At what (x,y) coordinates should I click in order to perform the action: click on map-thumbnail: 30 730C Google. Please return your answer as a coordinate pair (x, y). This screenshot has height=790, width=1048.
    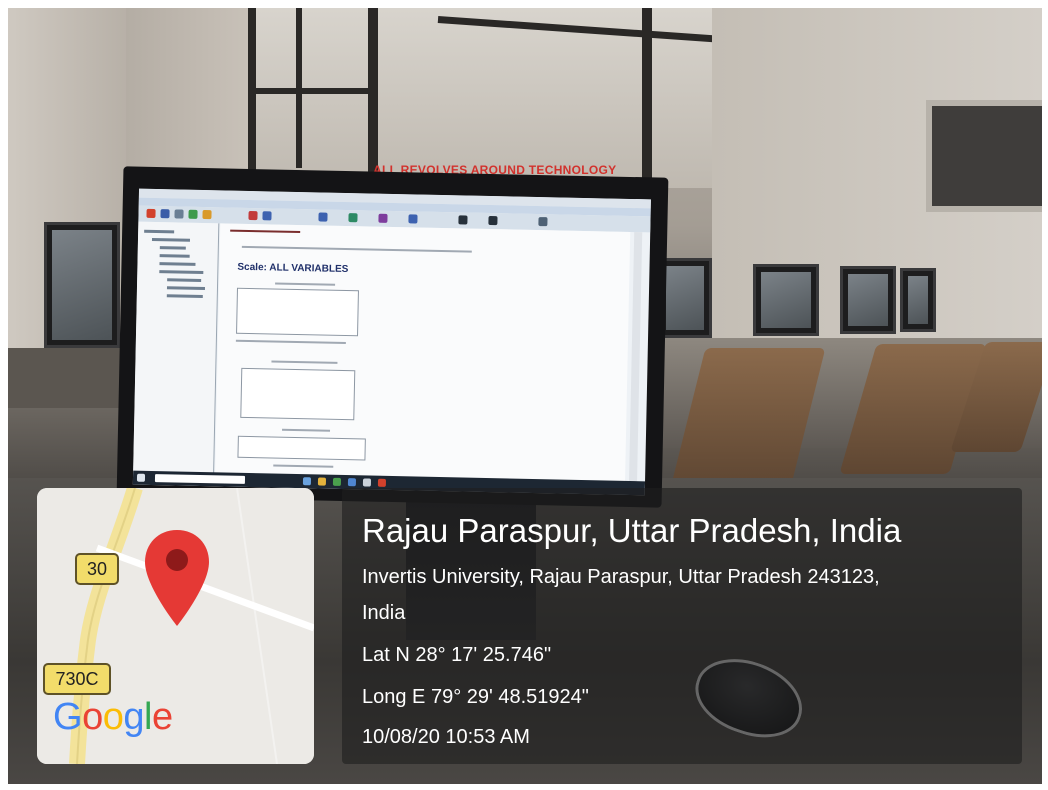
    Looking at the image, I should click on (175, 626).